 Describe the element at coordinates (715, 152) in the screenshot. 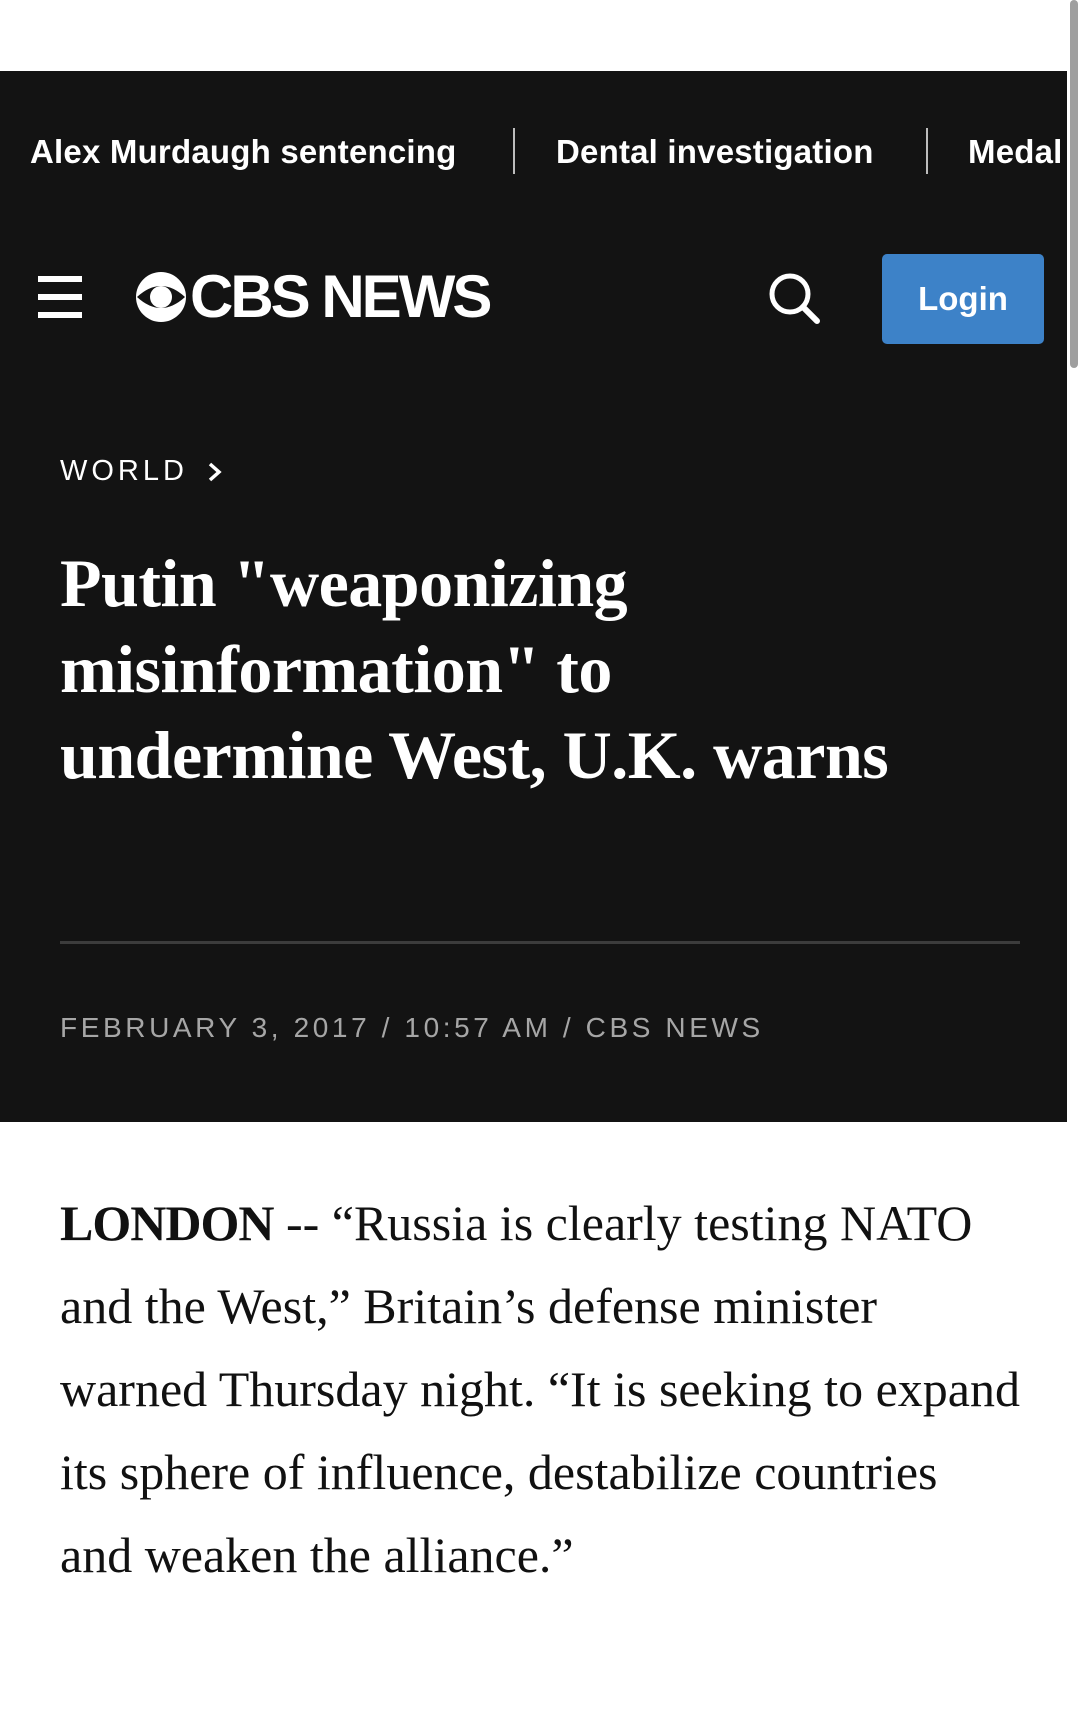

I see `trending-link-dental-investigation: Dental investigation` at that location.